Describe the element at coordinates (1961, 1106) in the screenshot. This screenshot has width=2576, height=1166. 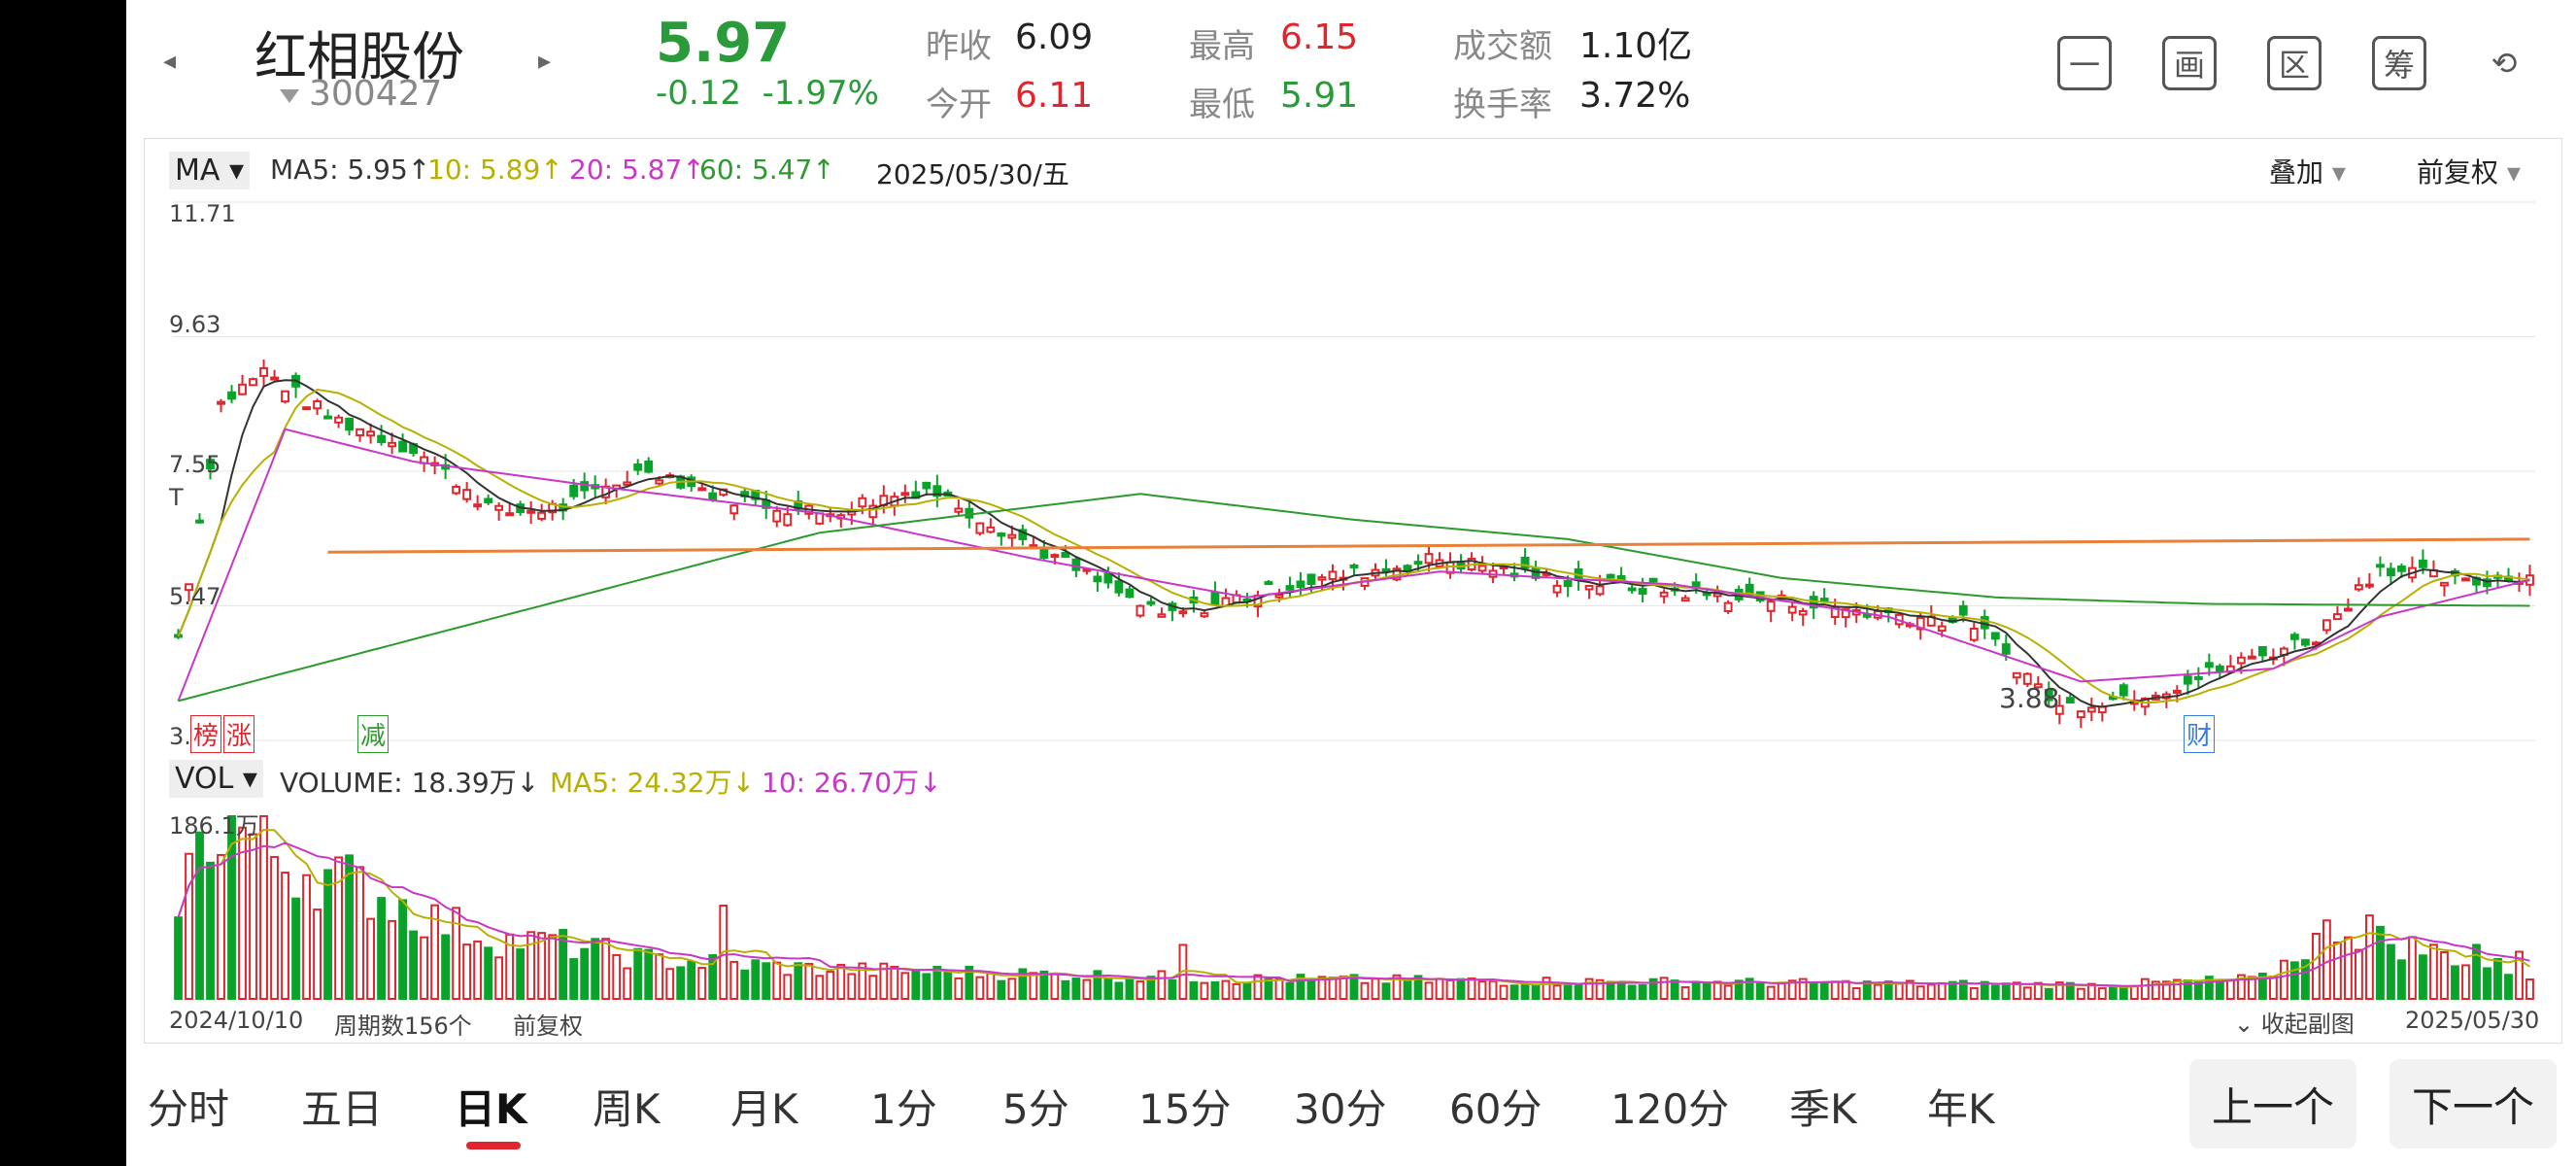
I see `tab-yearly-k: 年K` at that location.